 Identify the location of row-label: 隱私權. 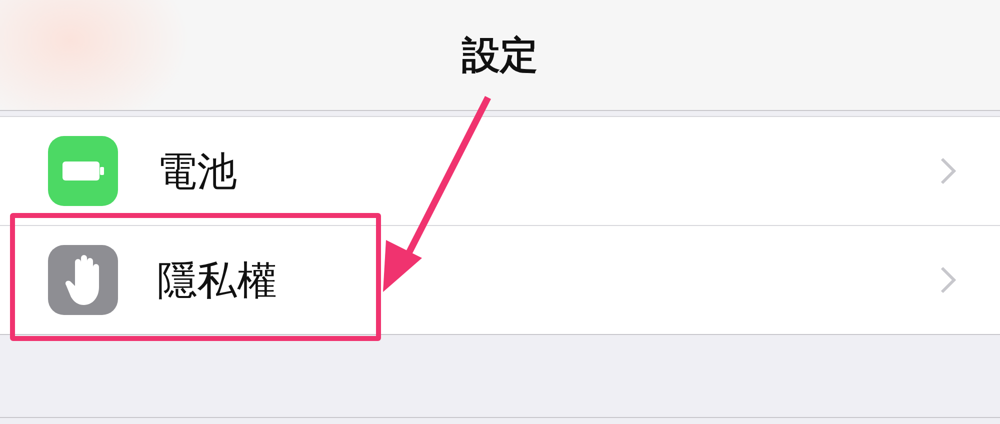
(217, 281).